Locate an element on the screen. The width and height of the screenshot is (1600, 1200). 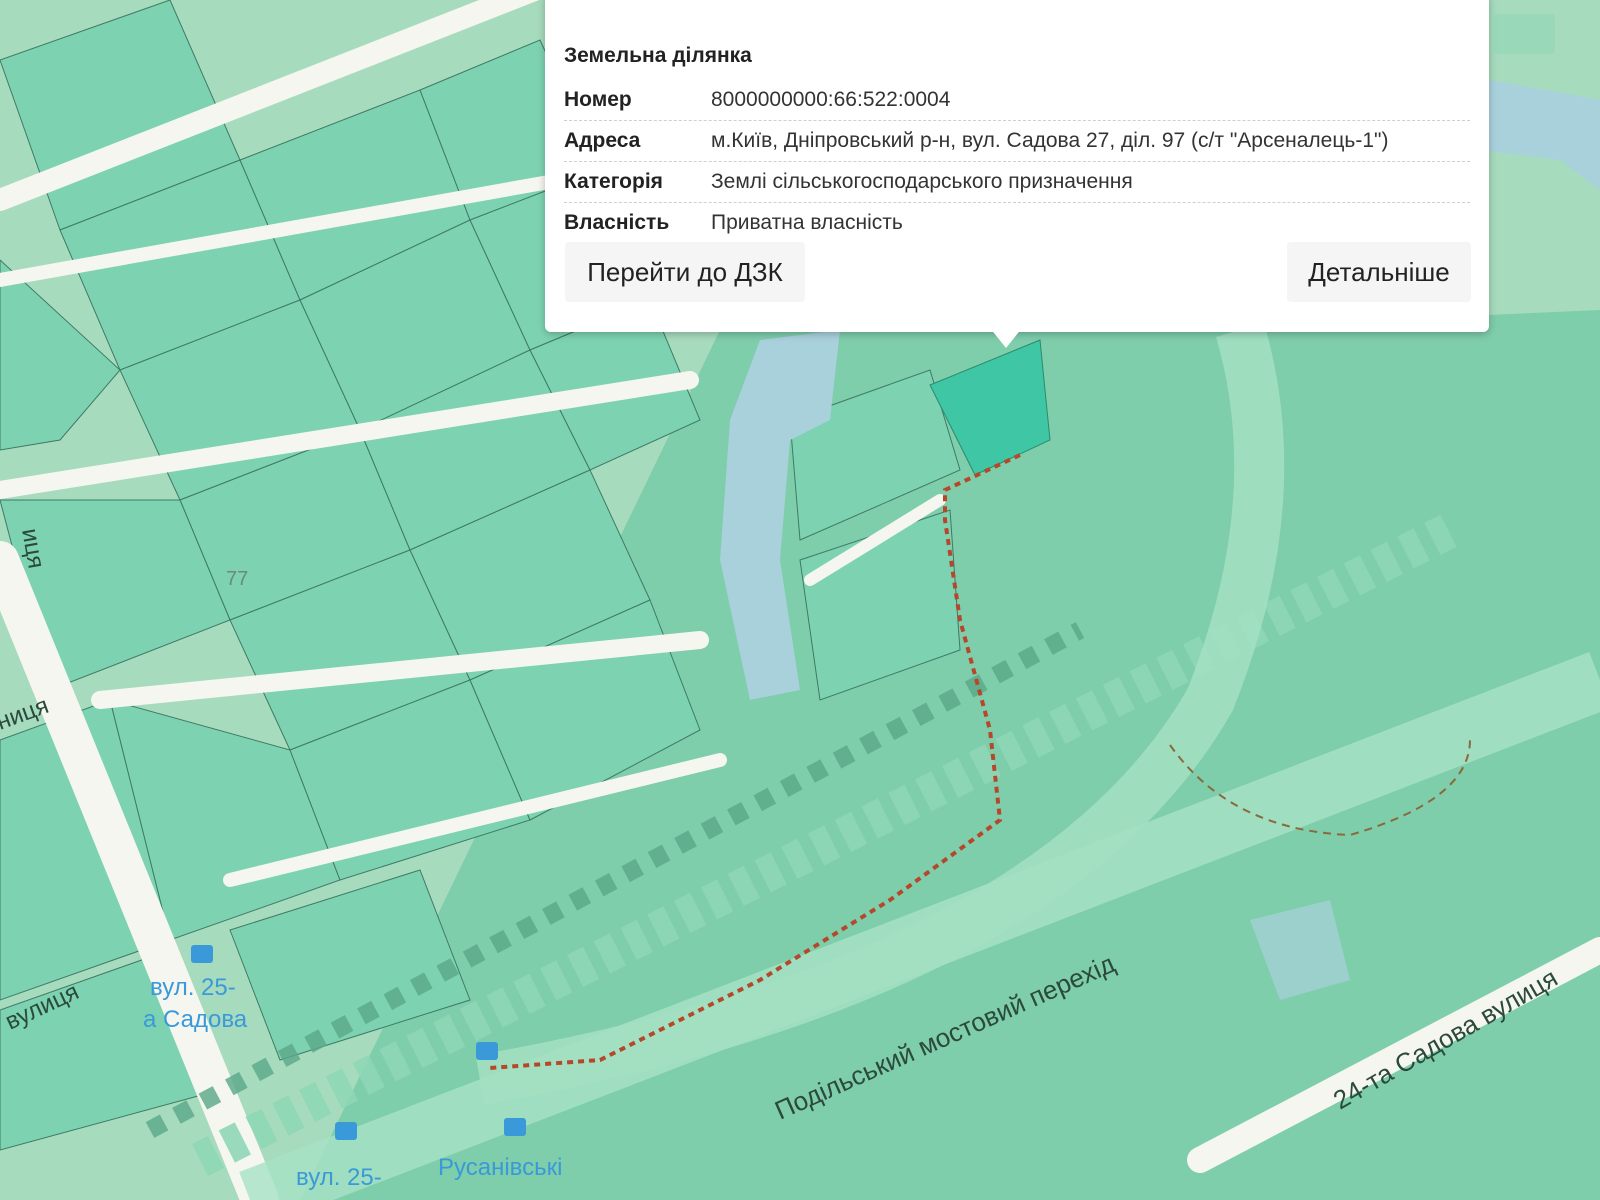
row-category-value: Землі сільськогосподарського призначення is located at coordinates (922, 181).